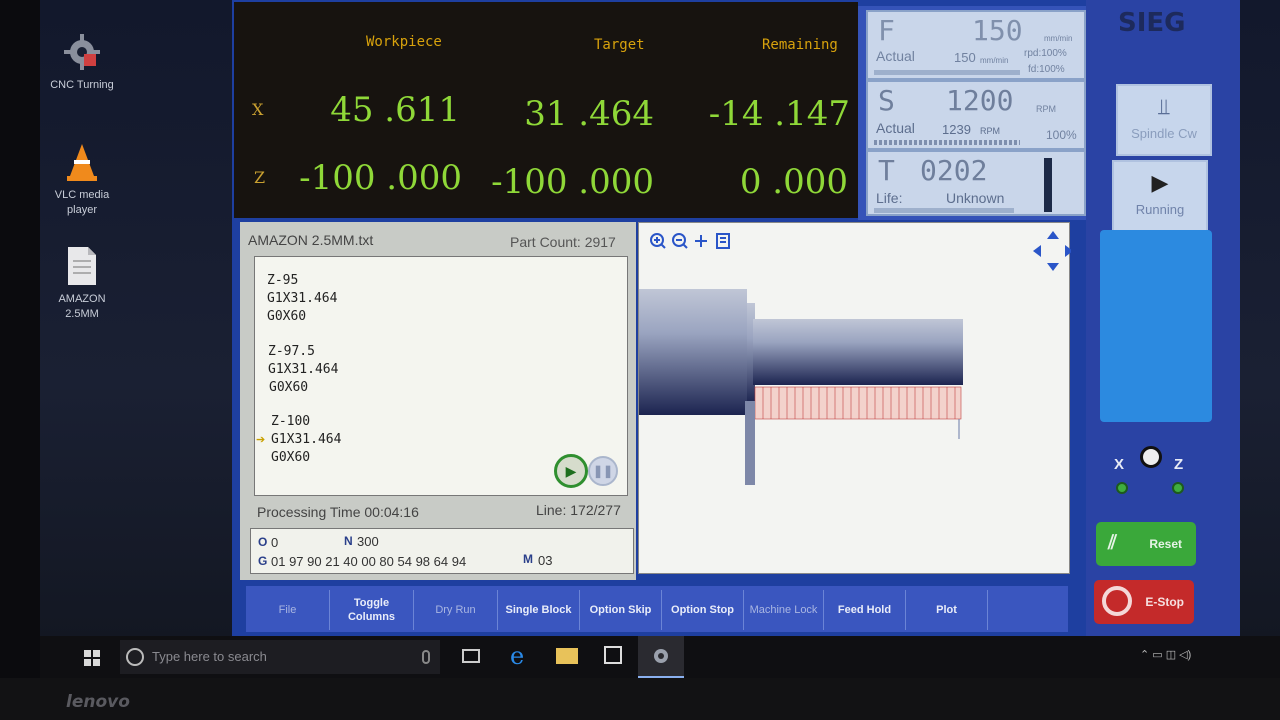 Image resolution: width=1280 pixels, height=720 pixels. What do you see at coordinates (980, 100) in the screenshot?
I see `spindle-value: 1200` at bounding box center [980, 100].